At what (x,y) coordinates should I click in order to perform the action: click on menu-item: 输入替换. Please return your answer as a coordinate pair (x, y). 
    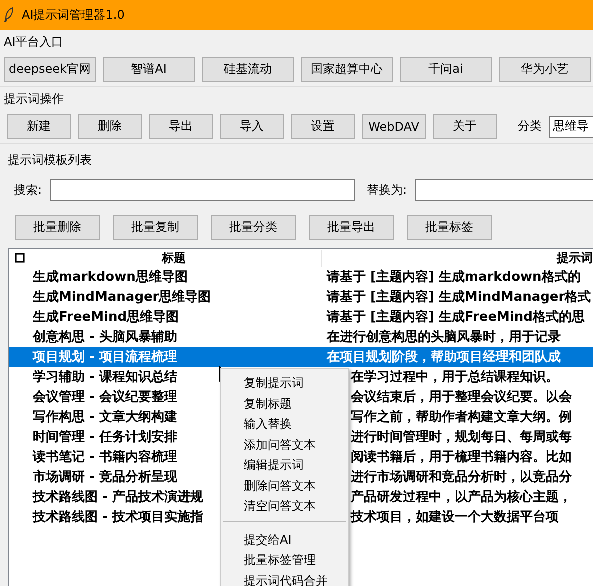
    Looking at the image, I should click on (284, 424).